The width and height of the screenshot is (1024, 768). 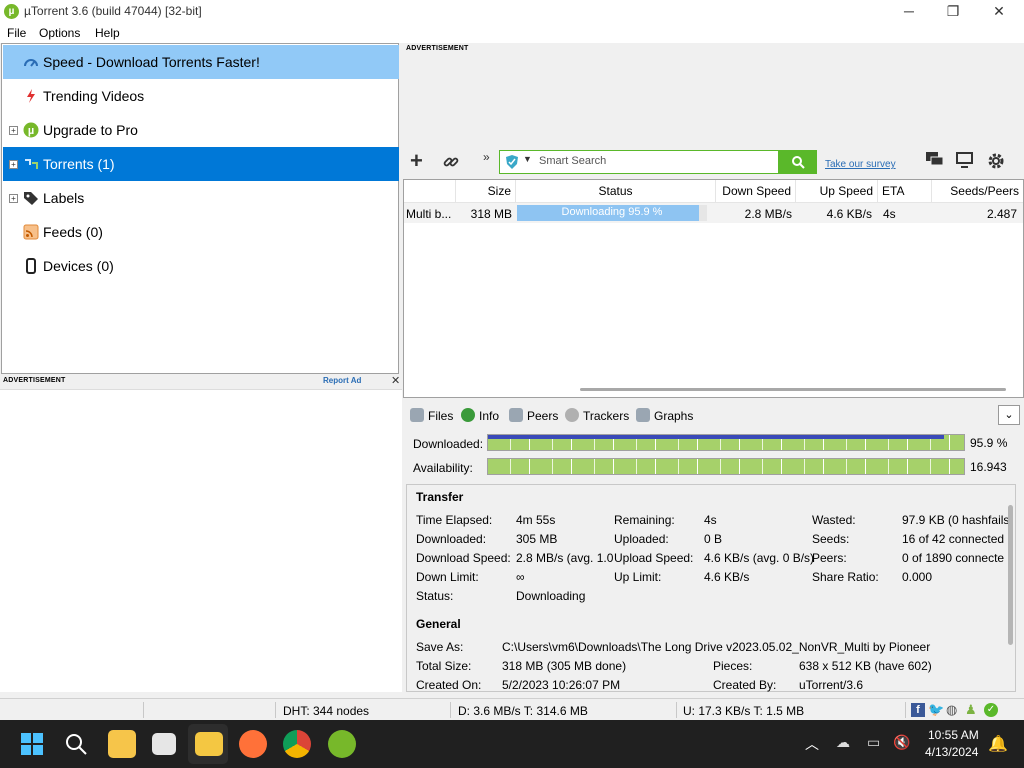 I want to click on tab-peers: Peers, so click(x=533, y=416).